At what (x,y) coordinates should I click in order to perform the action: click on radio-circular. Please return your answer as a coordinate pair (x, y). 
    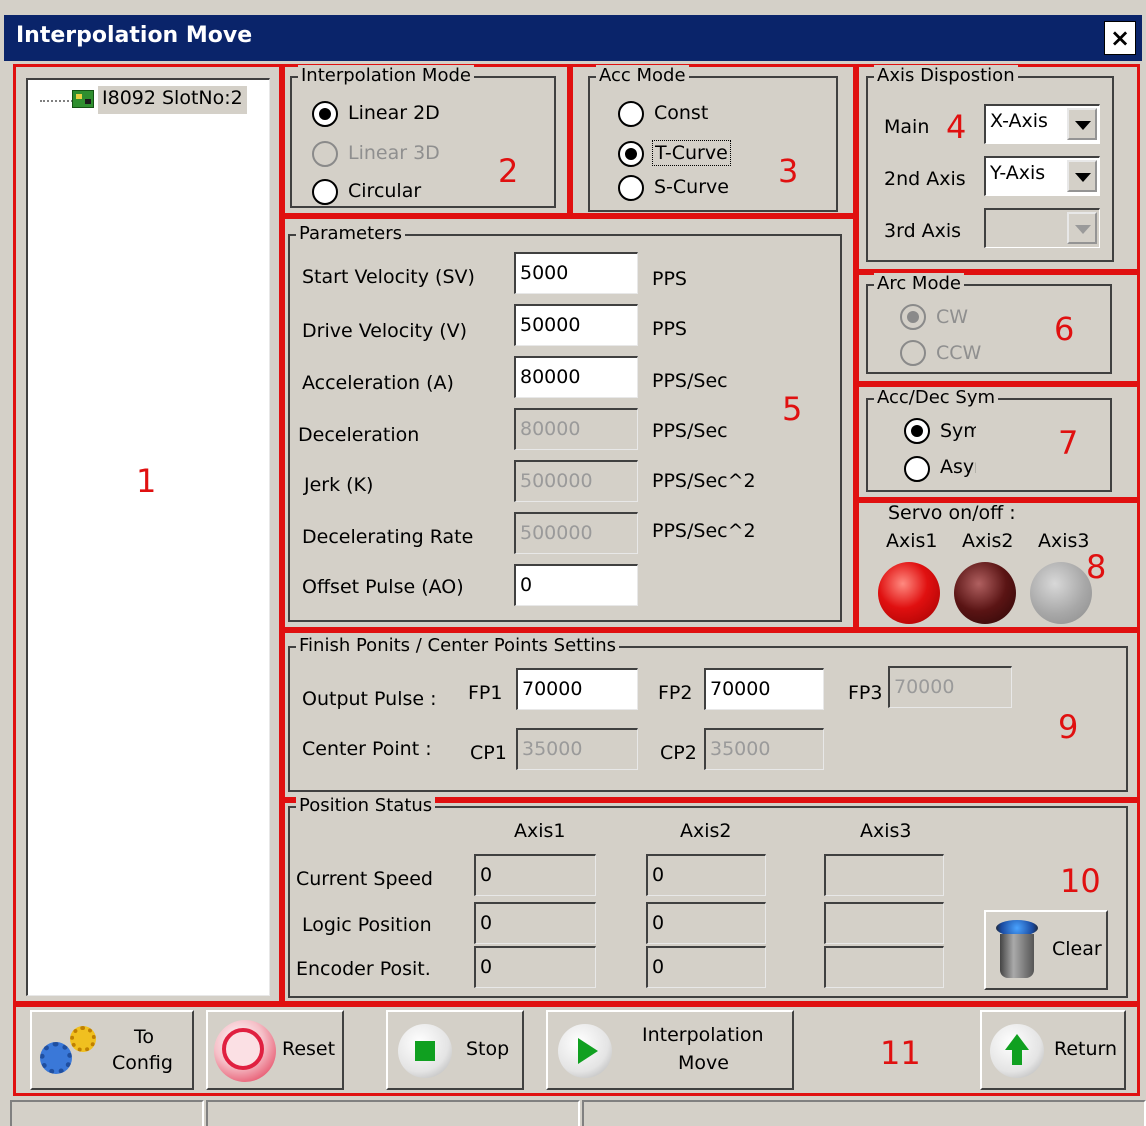
    Looking at the image, I should click on (325, 192).